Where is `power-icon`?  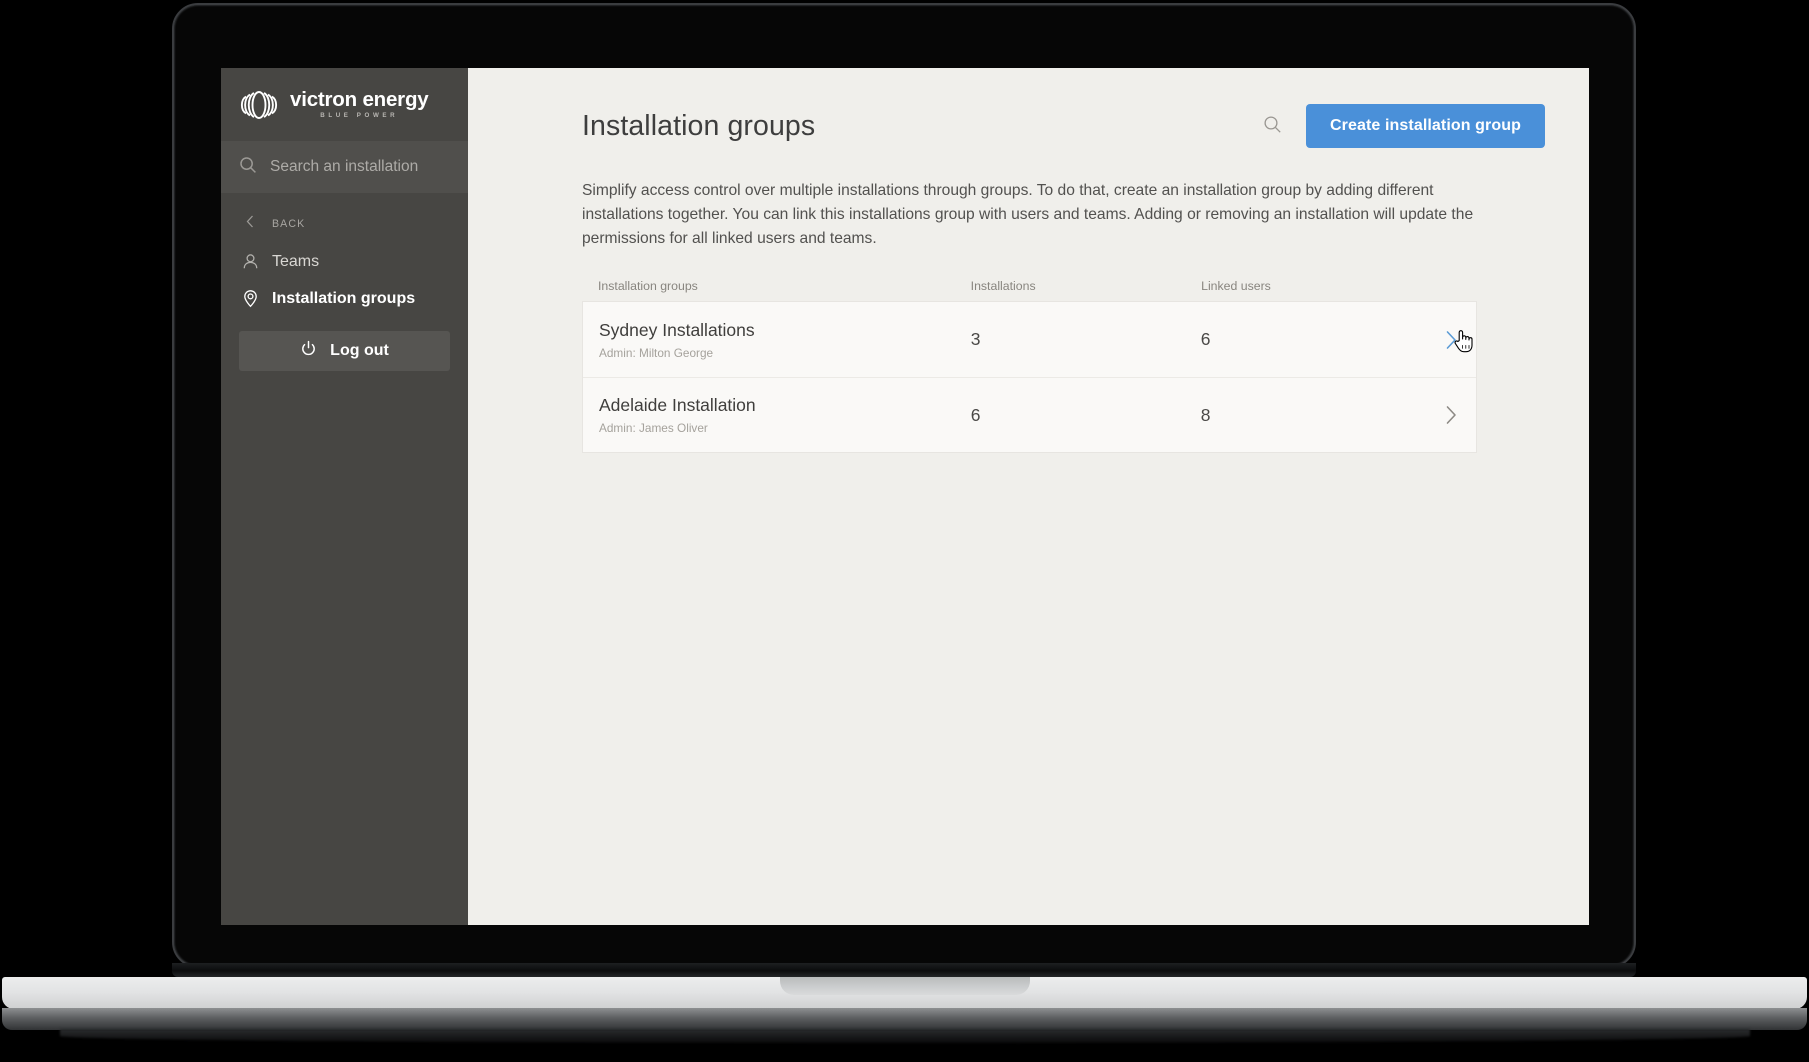 power-icon is located at coordinates (308, 351).